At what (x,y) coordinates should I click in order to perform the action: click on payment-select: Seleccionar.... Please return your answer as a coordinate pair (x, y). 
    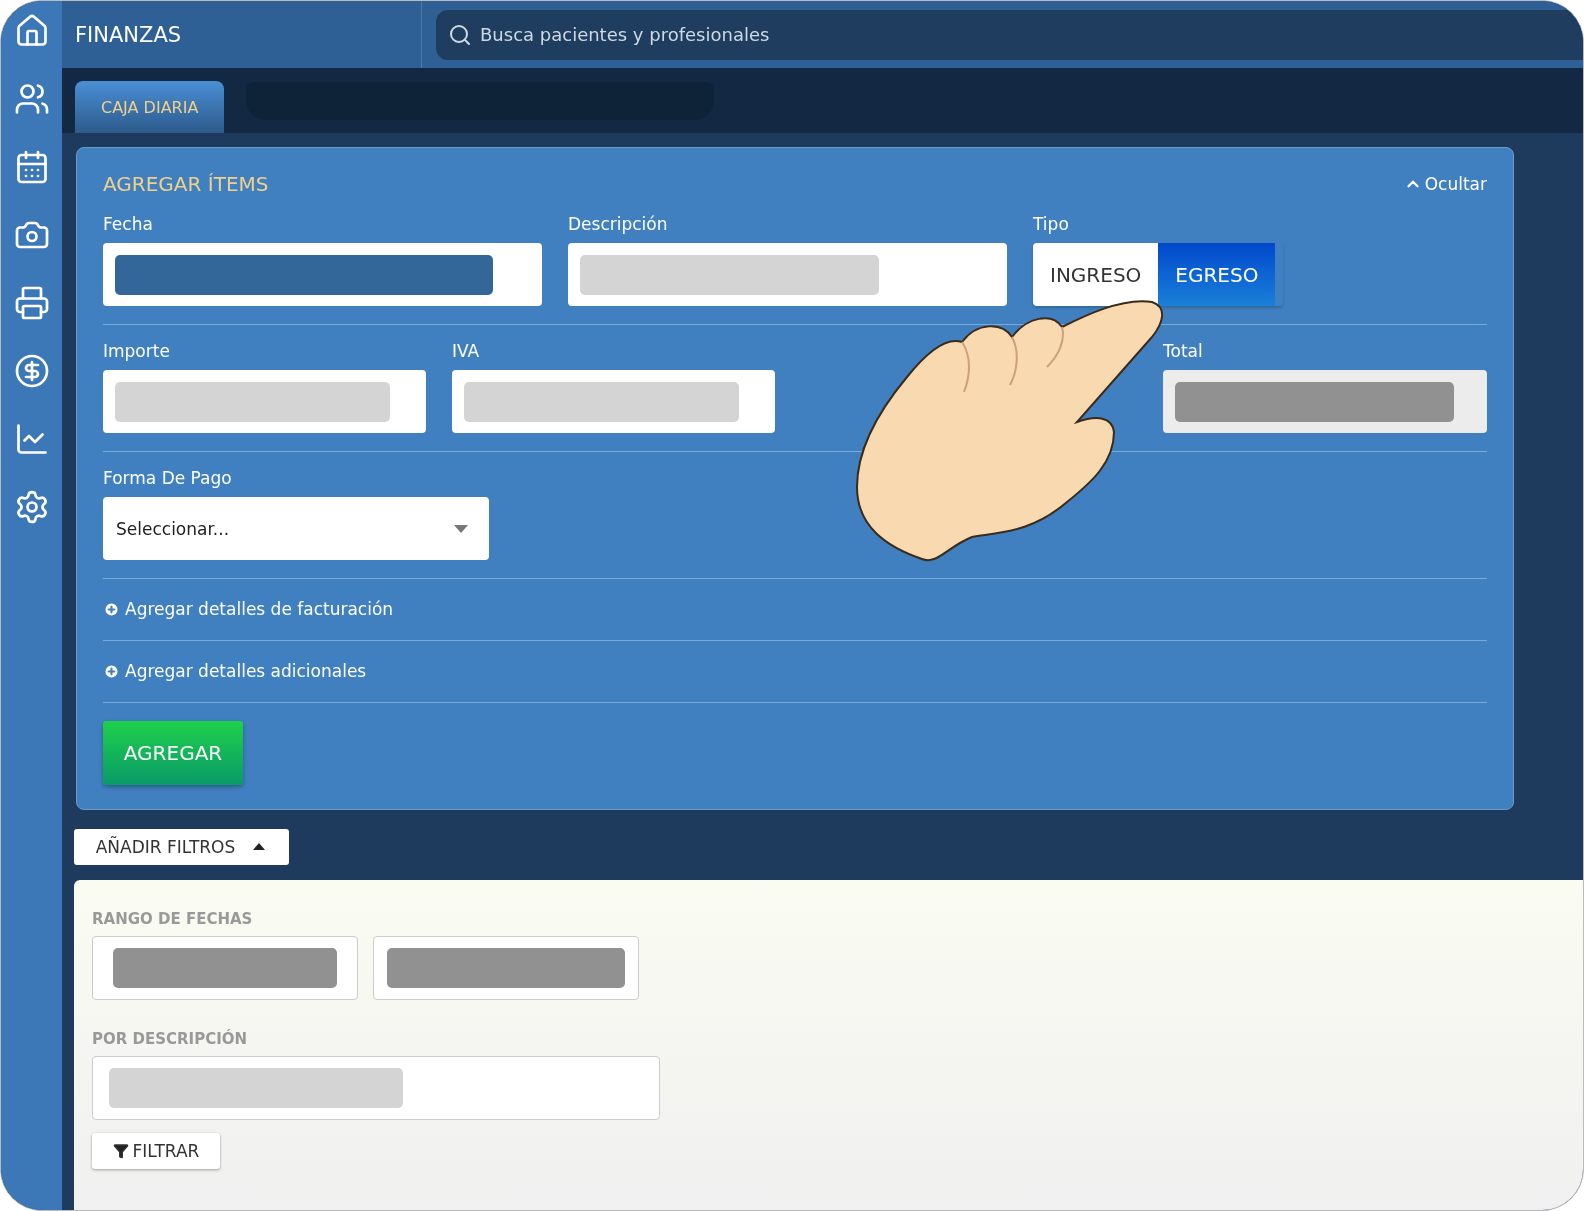
    Looking at the image, I should click on (296, 528).